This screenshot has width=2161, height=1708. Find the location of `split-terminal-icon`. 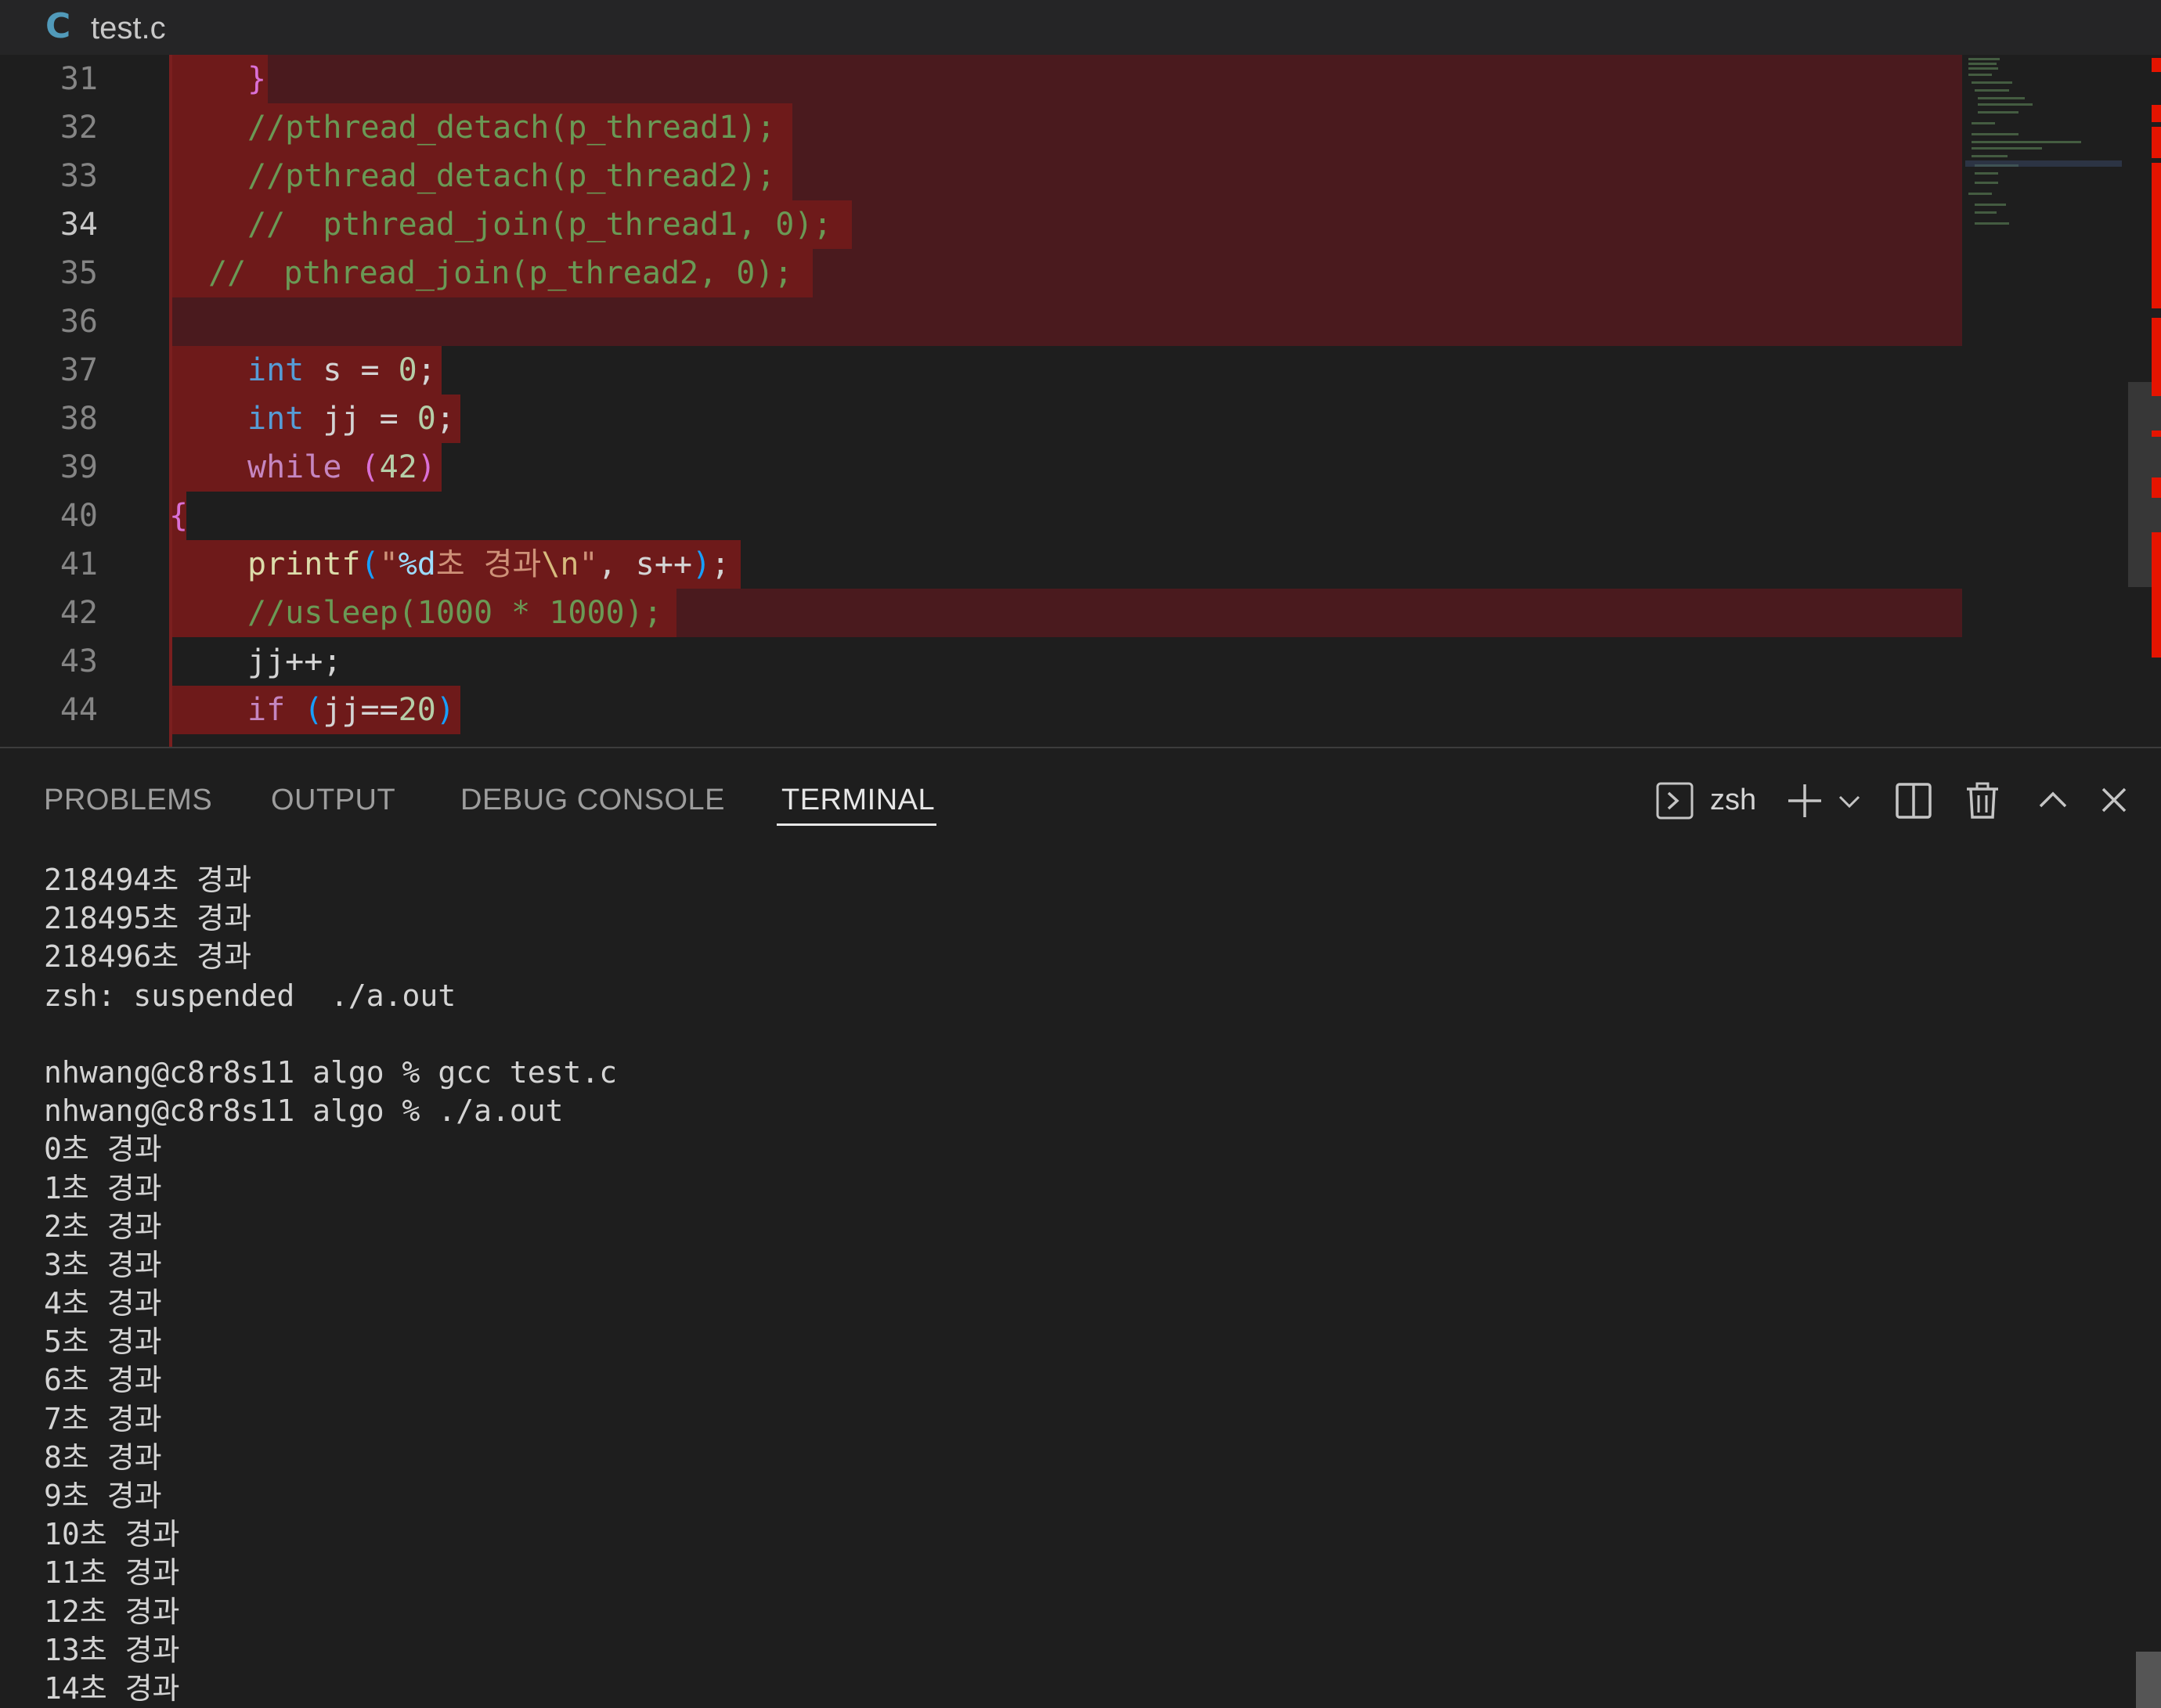

split-terminal-icon is located at coordinates (1914, 801).